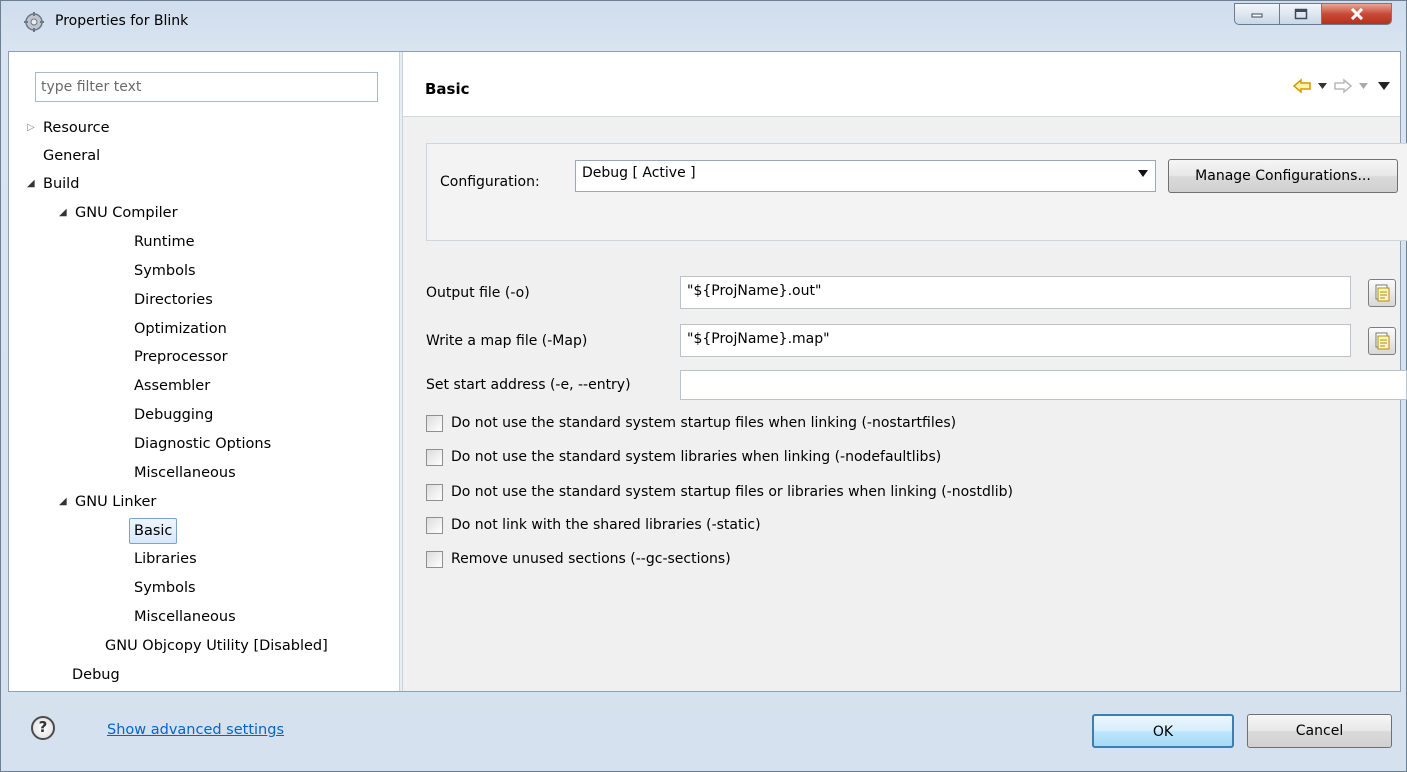  What do you see at coordinates (1302, 86) in the screenshot?
I see `back-arrow-icon` at bounding box center [1302, 86].